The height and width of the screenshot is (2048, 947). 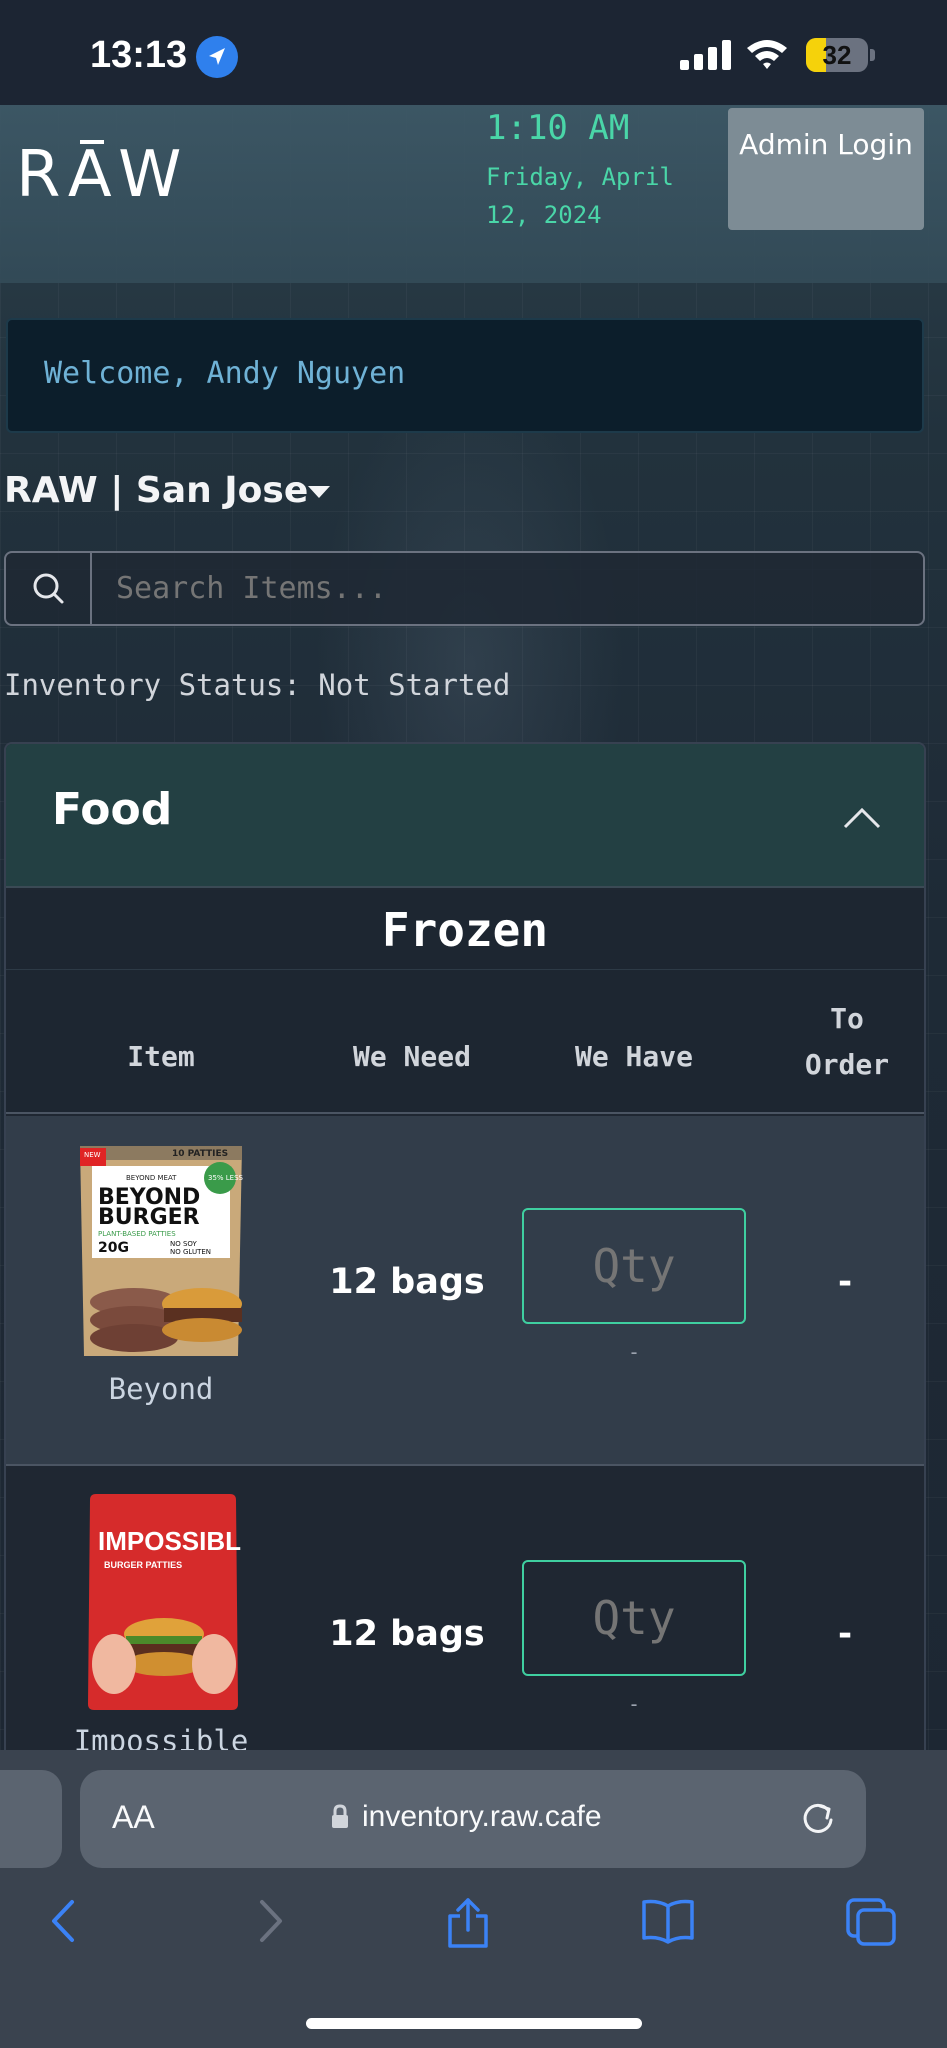 What do you see at coordinates (862, 818) in the screenshot?
I see `chevron-up-icon` at bounding box center [862, 818].